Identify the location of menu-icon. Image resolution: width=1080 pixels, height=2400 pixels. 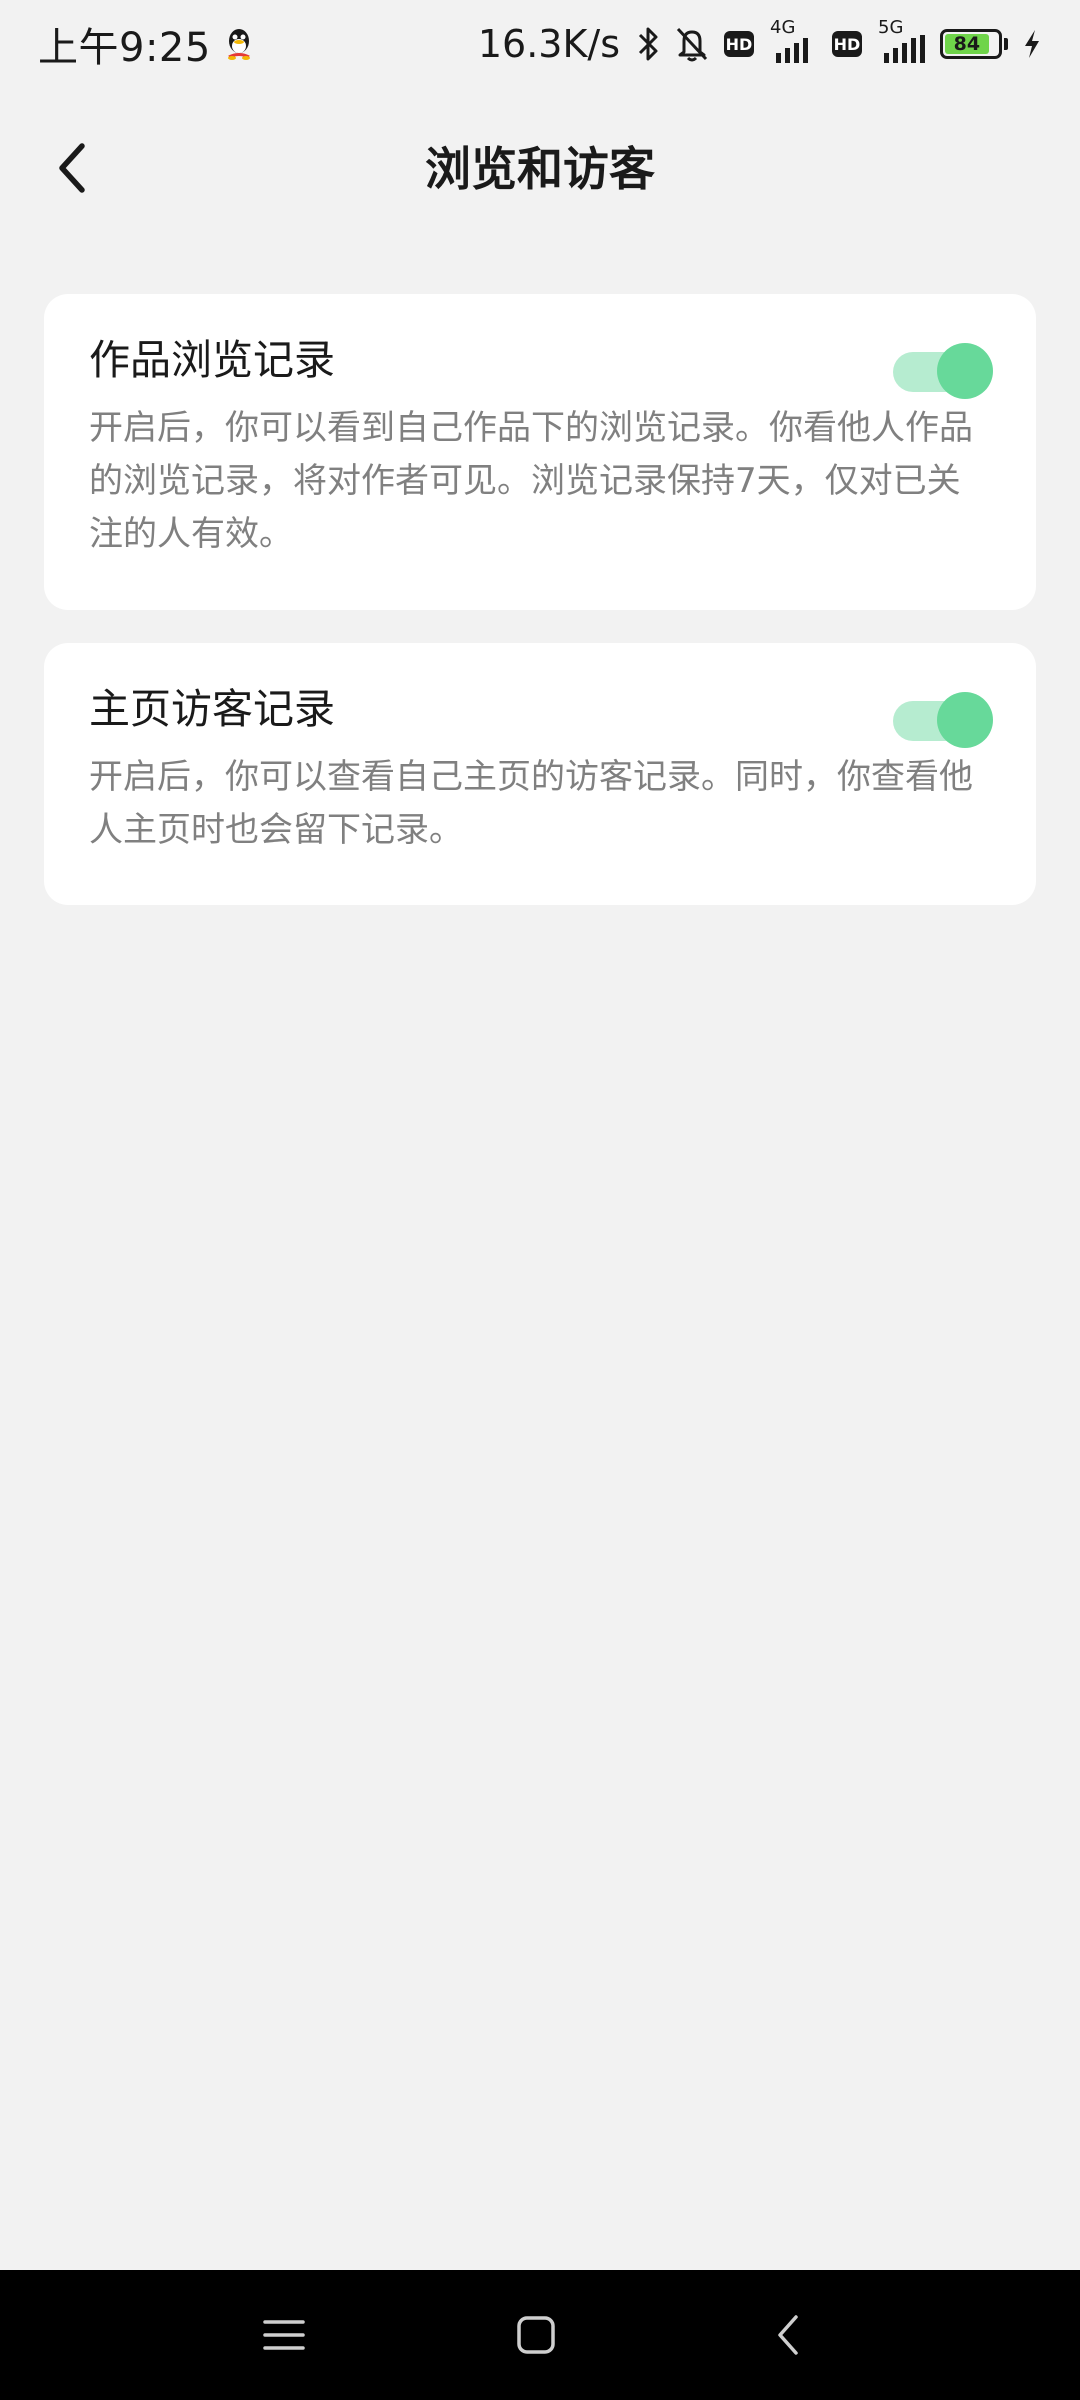
(284, 2335).